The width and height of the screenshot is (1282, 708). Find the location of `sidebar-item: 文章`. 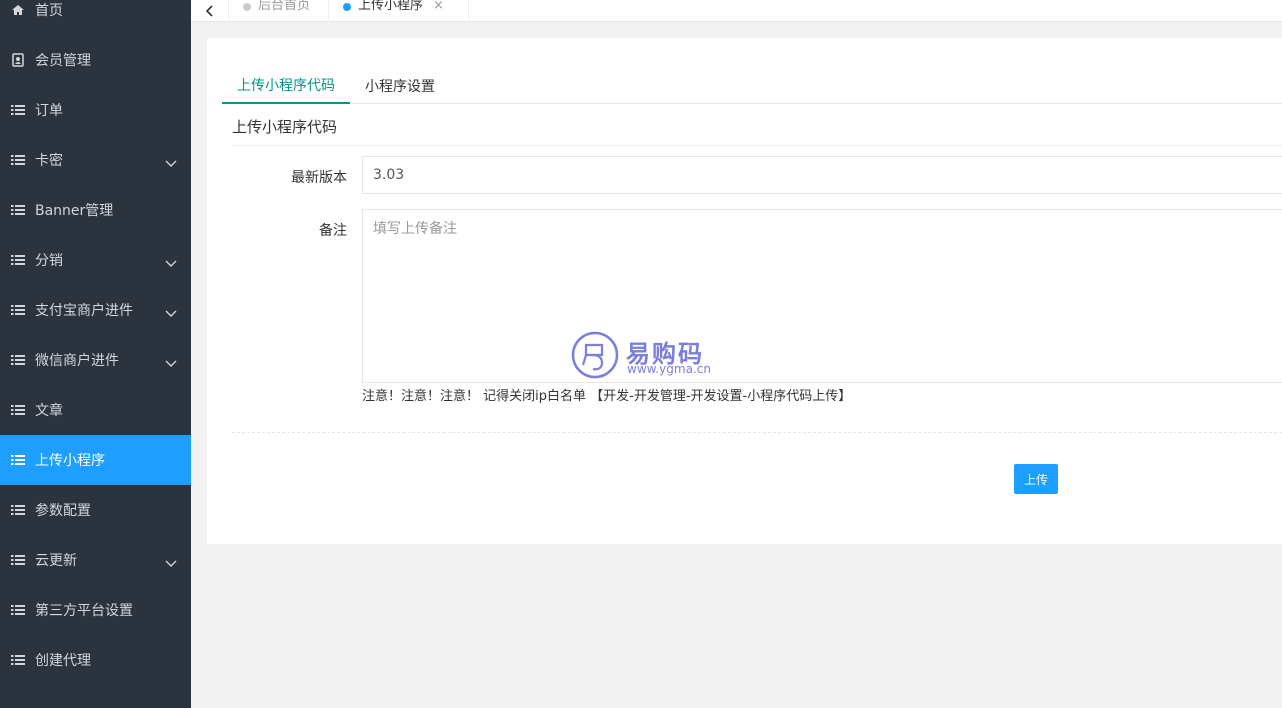

sidebar-item: 文章 is located at coordinates (95, 410).